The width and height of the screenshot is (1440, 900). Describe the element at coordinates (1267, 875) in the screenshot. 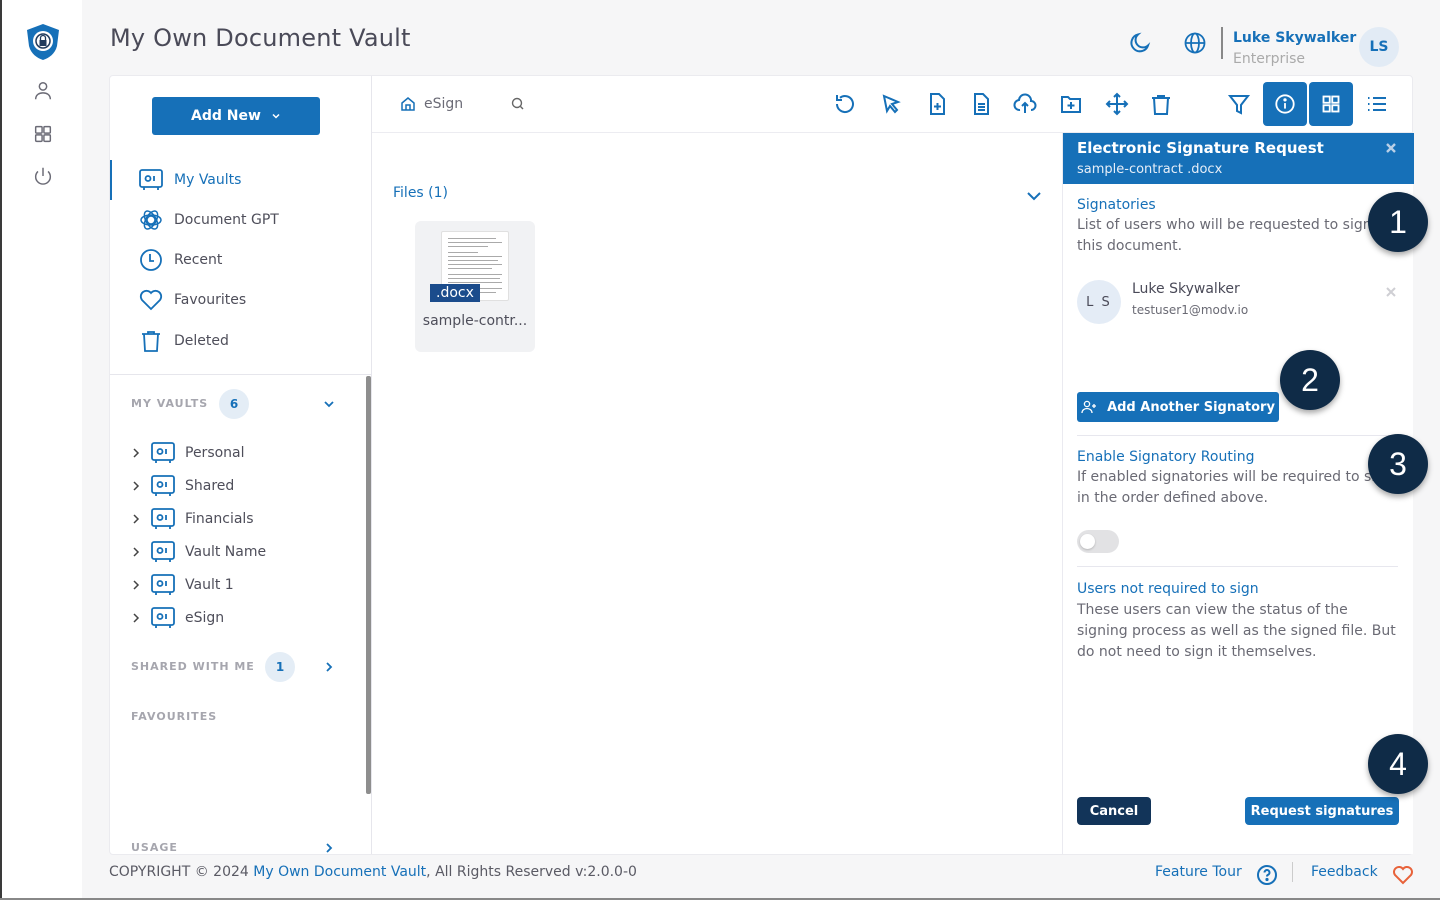

I see `help-circle-icon` at that location.